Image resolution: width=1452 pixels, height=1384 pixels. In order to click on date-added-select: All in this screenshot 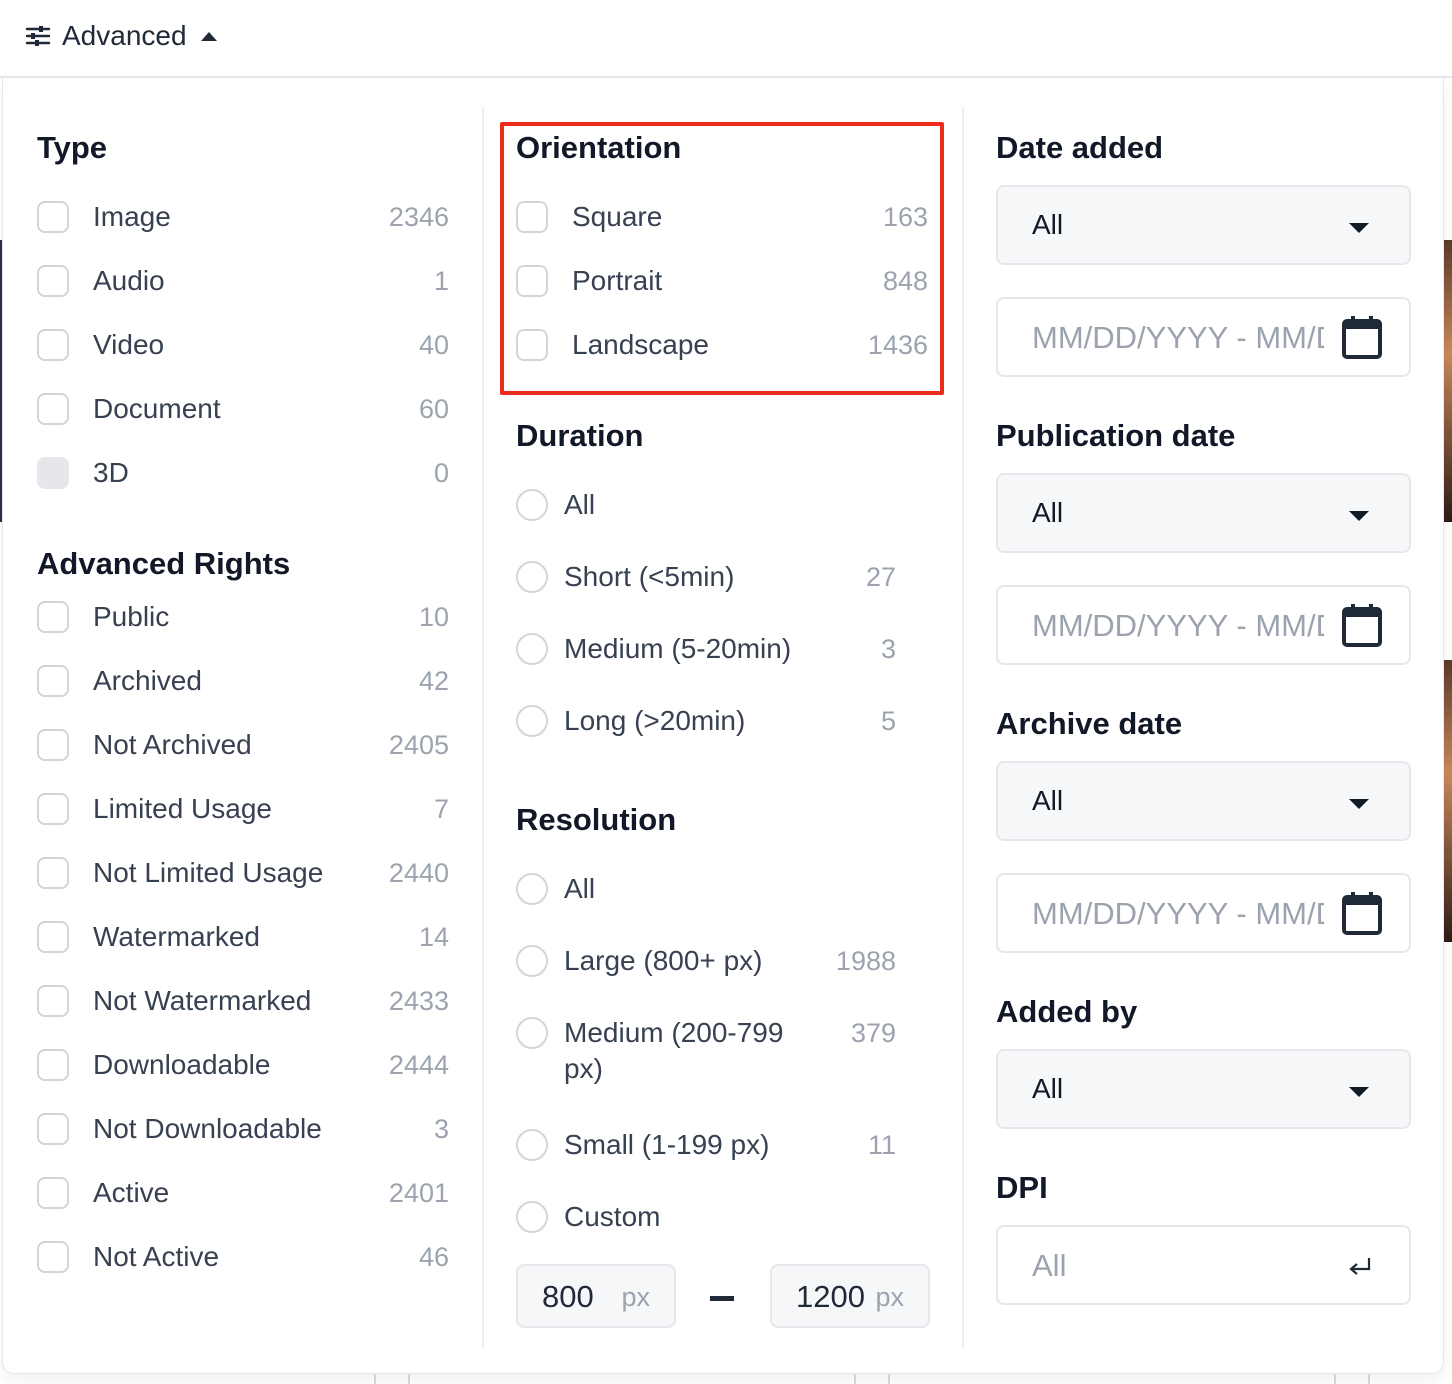, I will do `click(1203, 225)`.